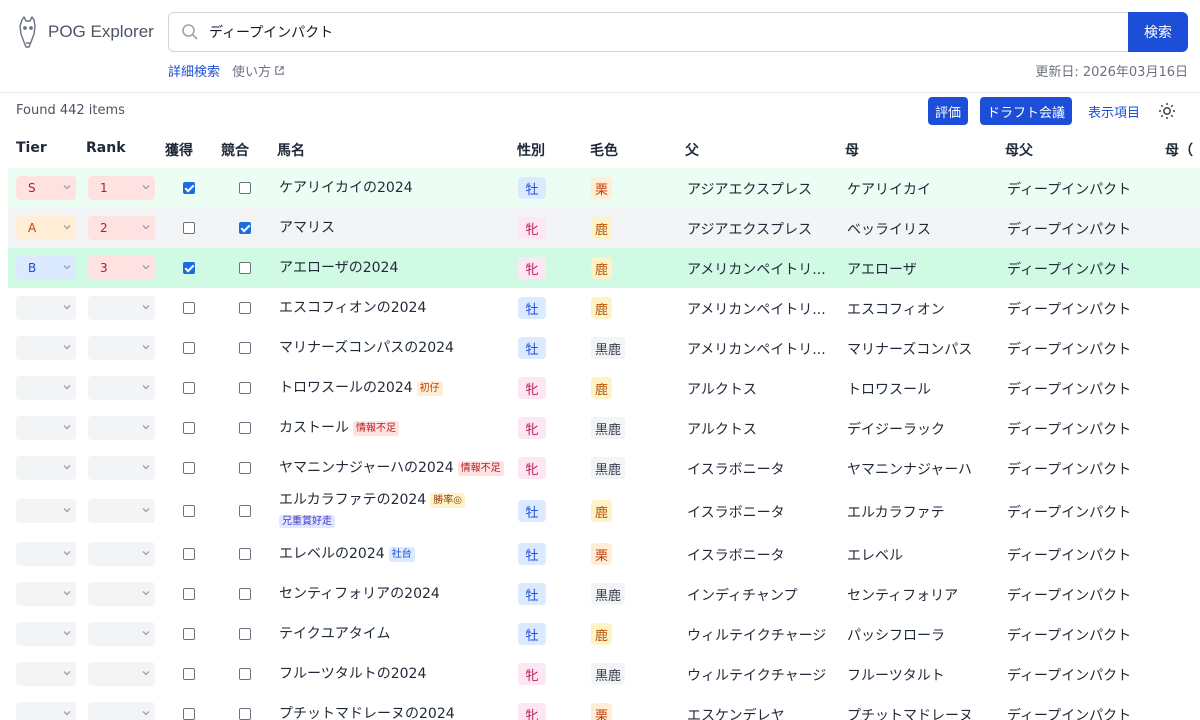 The height and width of the screenshot is (720, 1200). Describe the element at coordinates (604, 228) in the screenshot. I see `table-row: A 2 アマリス 牝 鹿 アジアエクスプレス ベッライリス ディープインパクト` at that location.